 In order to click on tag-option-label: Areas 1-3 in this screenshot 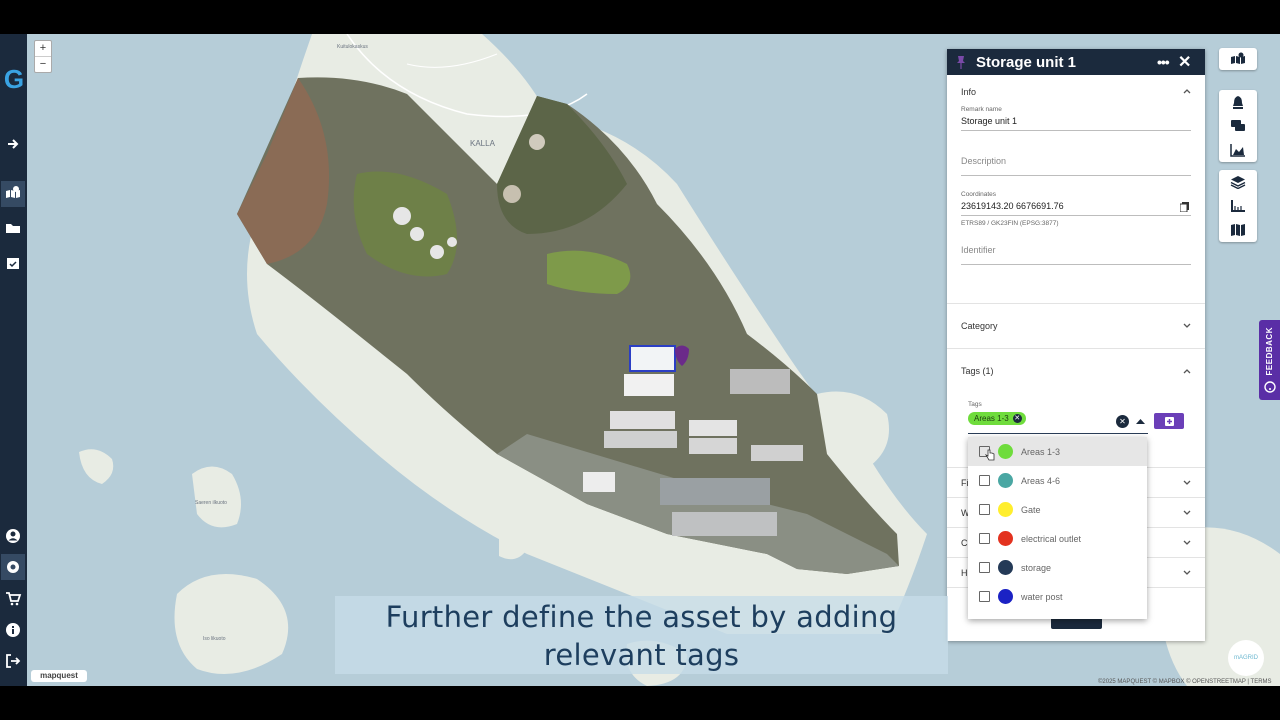, I will do `click(1041, 451)`.